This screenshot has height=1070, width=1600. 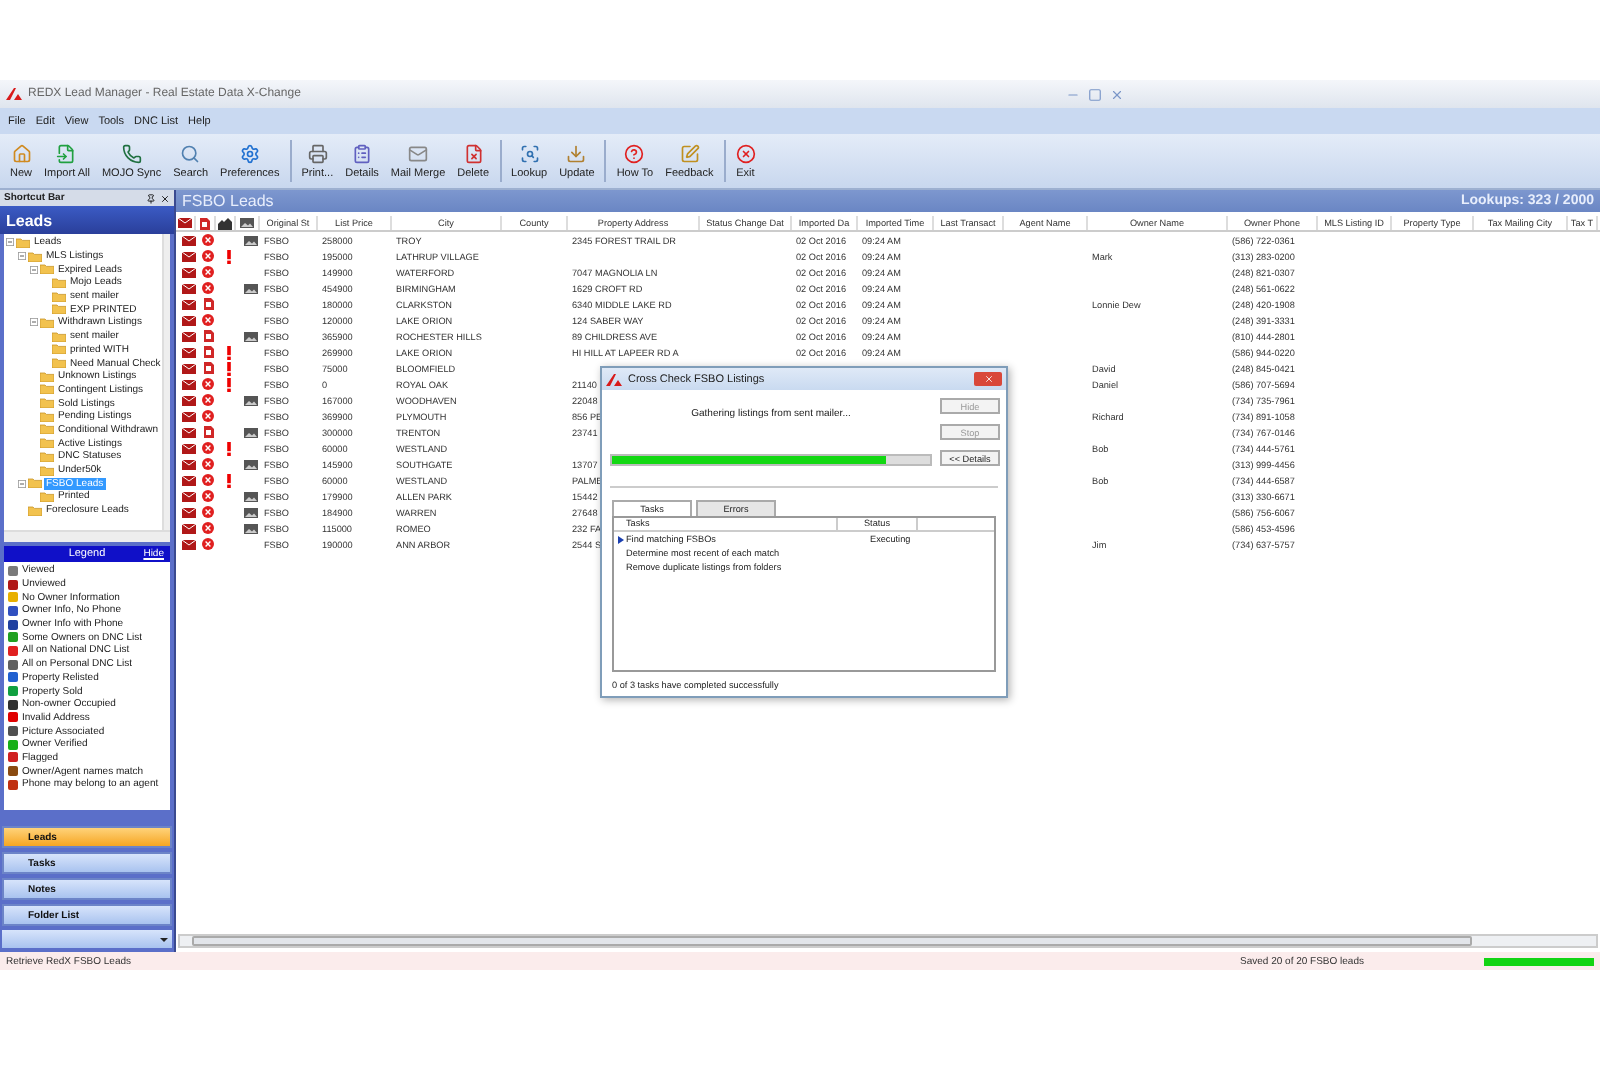 I want to click on chevron-down-icon, so click(x=164, y=939).